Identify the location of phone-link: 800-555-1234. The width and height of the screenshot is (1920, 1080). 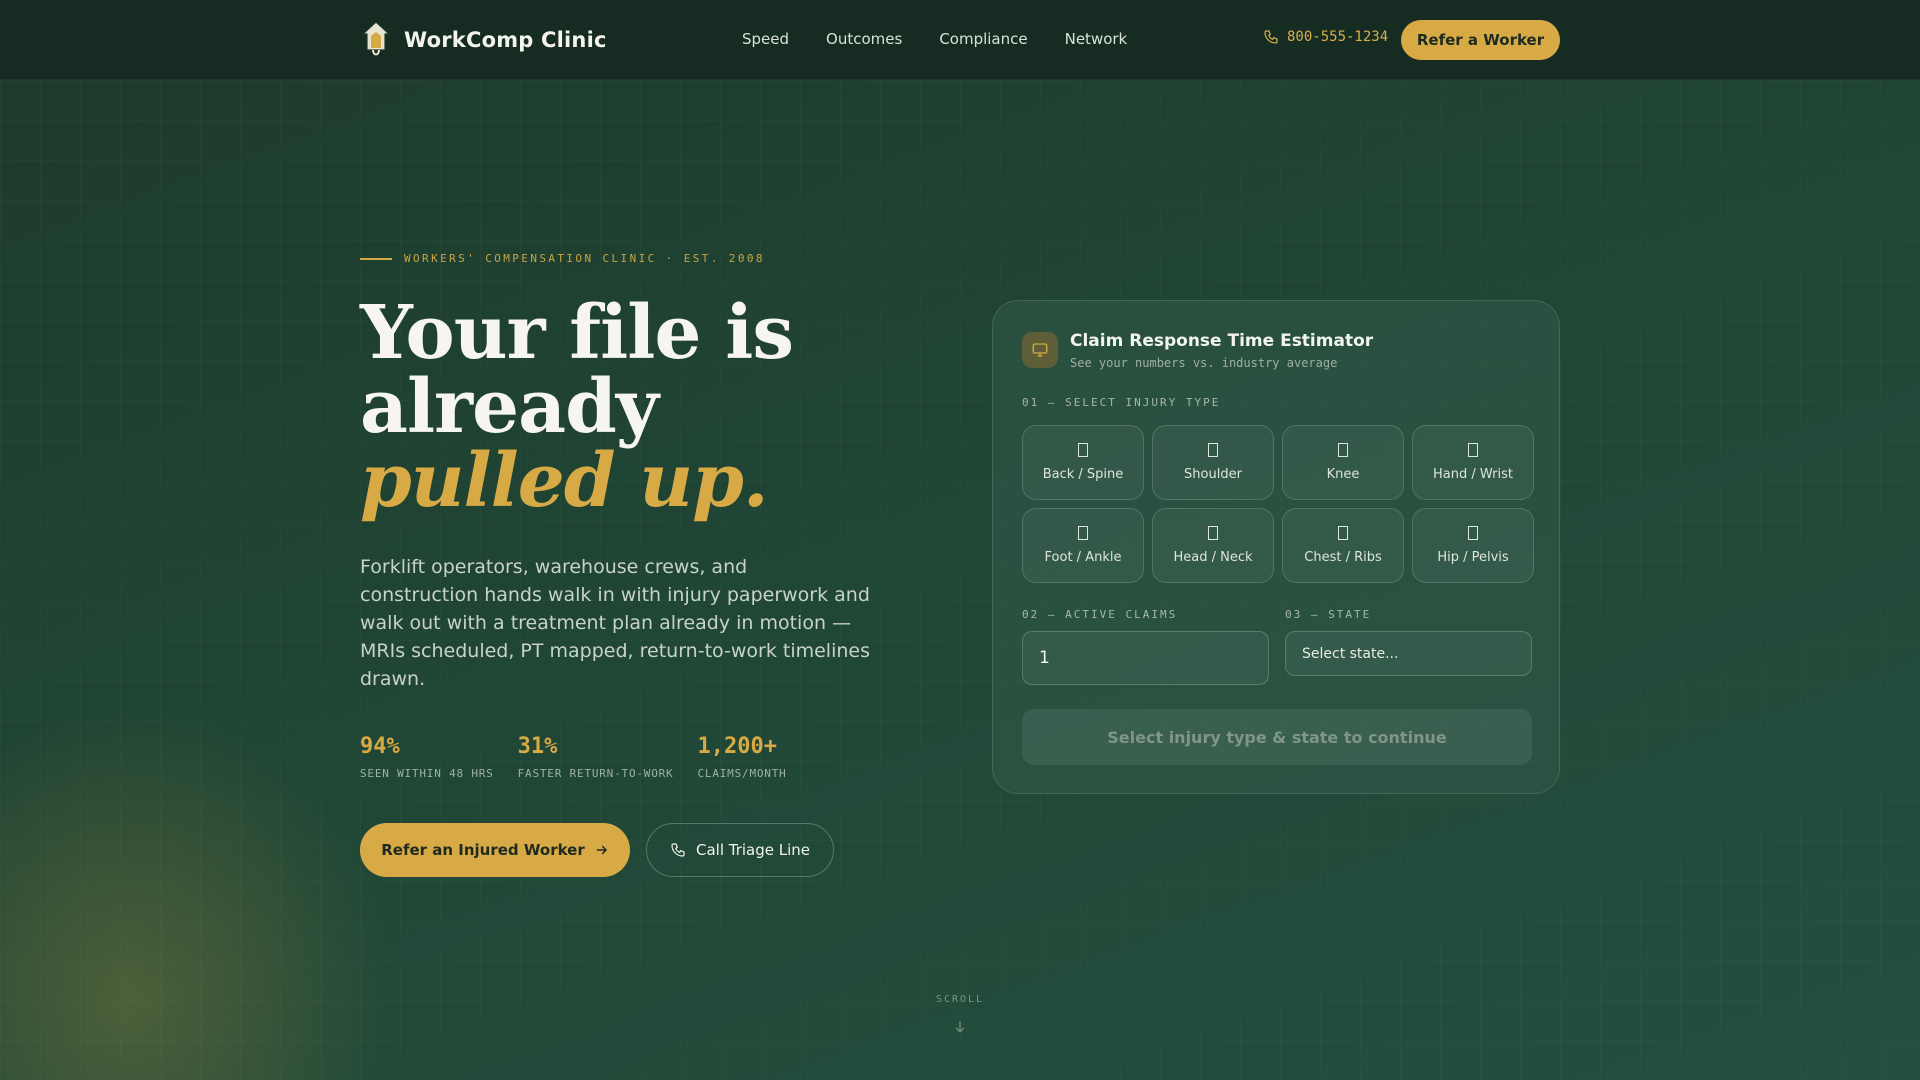
(1325, 37).